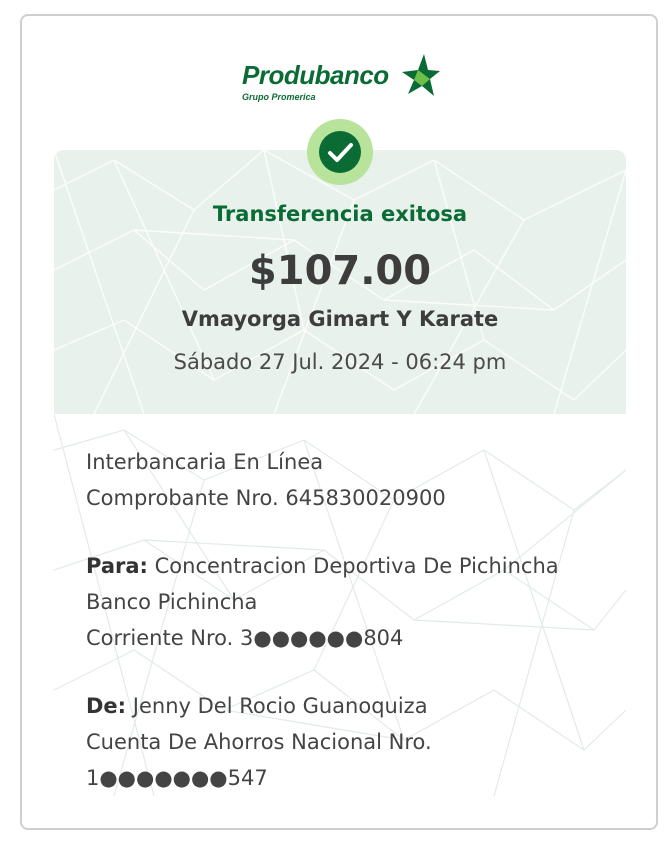  What do you see at coordinates (205, 462) in the screenshot?
I see `transfer-type: Interbancaria En Línea` at bounding box center [205, 462].